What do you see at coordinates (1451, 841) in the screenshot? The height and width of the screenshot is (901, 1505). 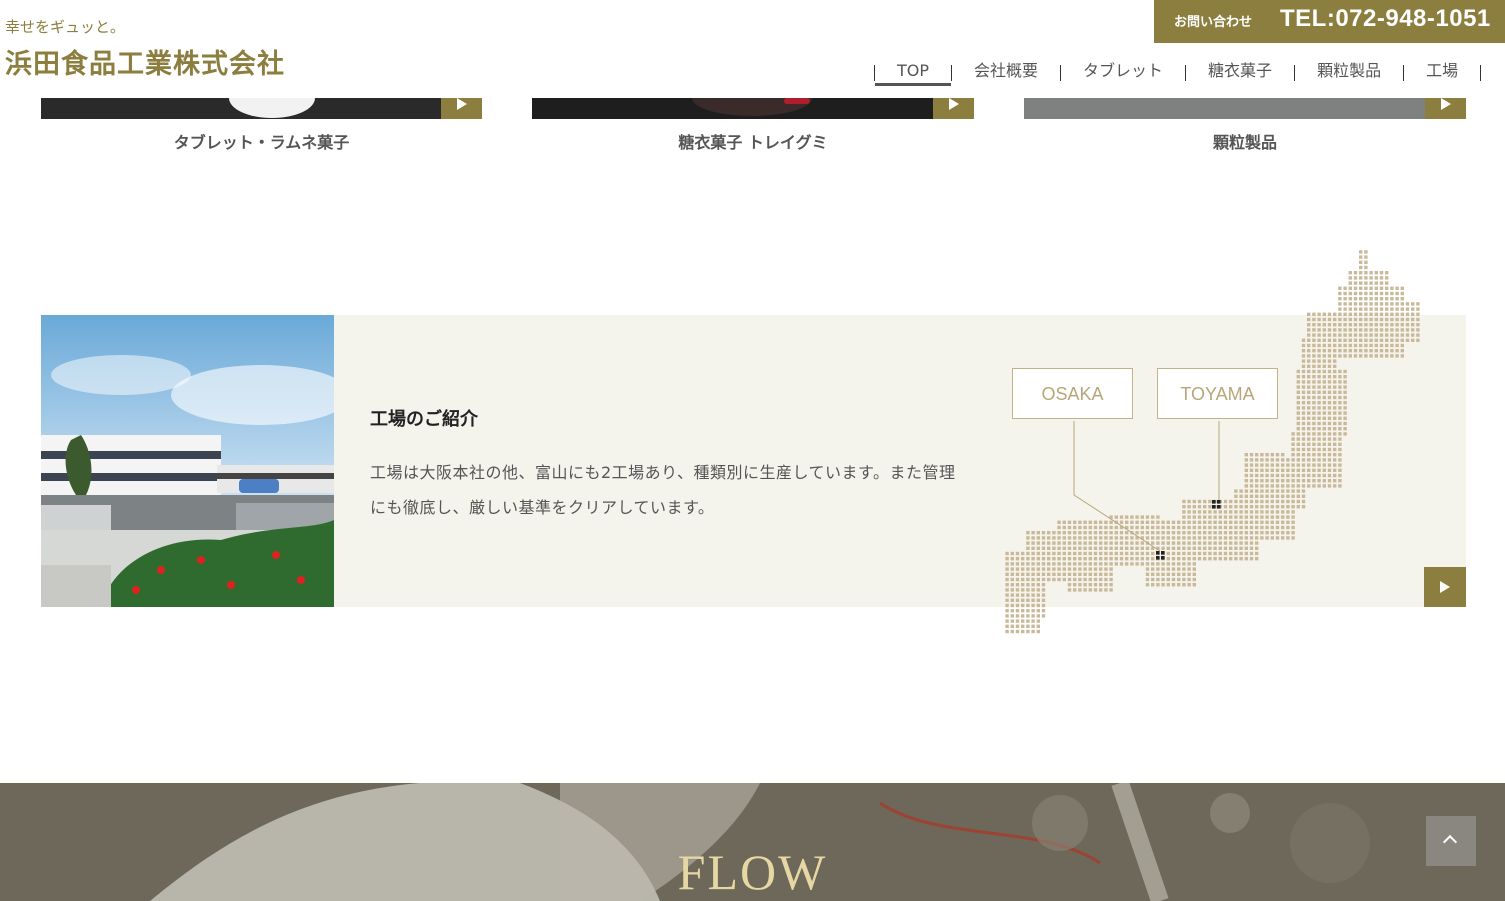 I see `back-to-top-button` at bounding box center [1451, 841].